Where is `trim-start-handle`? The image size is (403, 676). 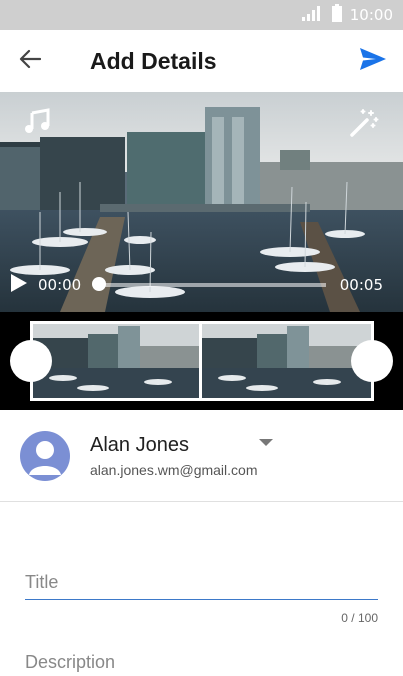
trim-start-handle is located at coordinates (31, 361).